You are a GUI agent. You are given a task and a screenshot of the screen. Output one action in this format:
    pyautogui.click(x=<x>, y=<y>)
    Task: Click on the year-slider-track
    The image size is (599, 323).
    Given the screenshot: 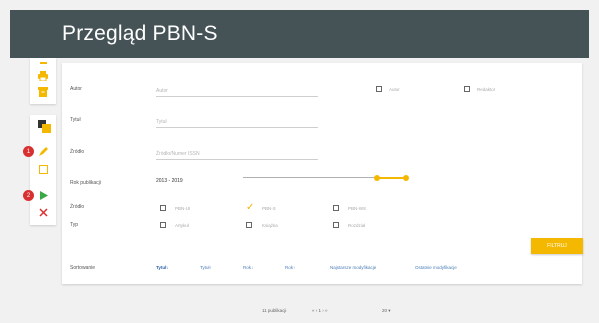 What is the action you would take?
    pyautogui.click(x=310, y=177)
    